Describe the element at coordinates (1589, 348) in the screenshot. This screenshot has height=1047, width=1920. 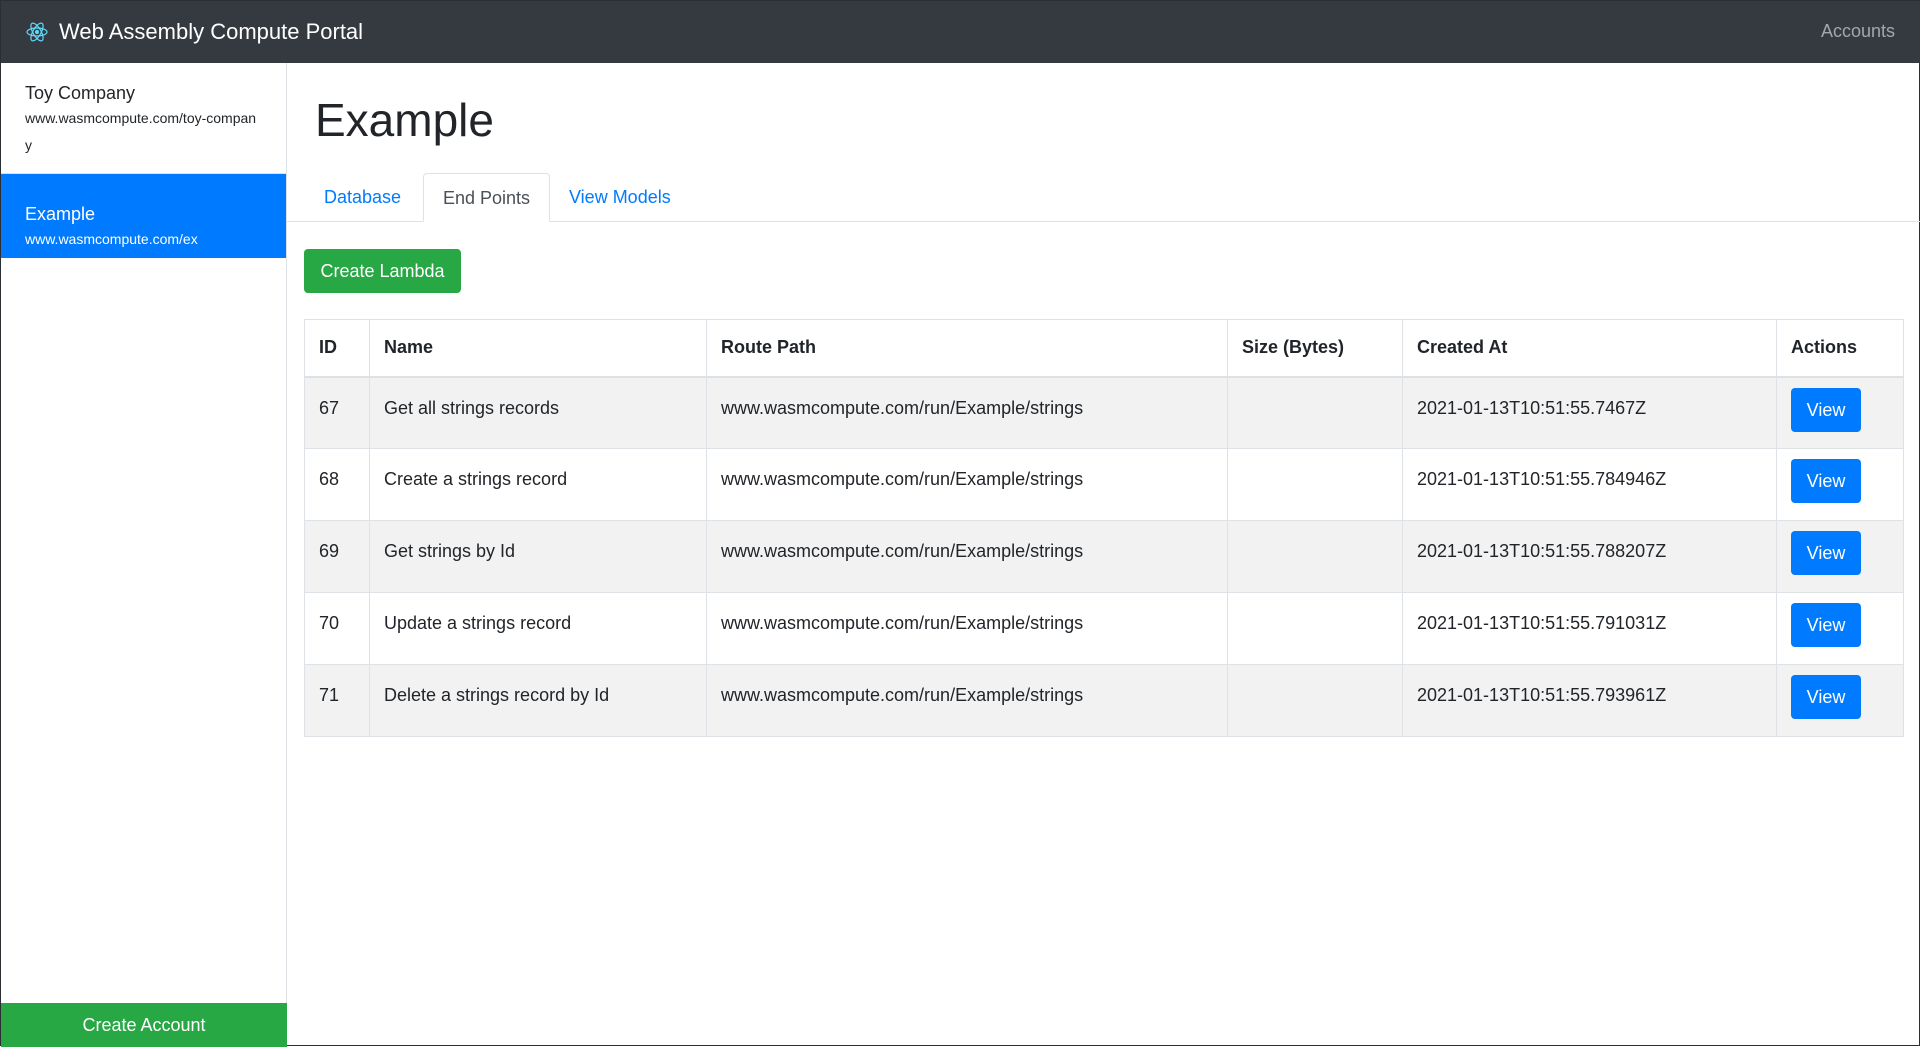
I see `column-header-created-at: Created At` at that location.